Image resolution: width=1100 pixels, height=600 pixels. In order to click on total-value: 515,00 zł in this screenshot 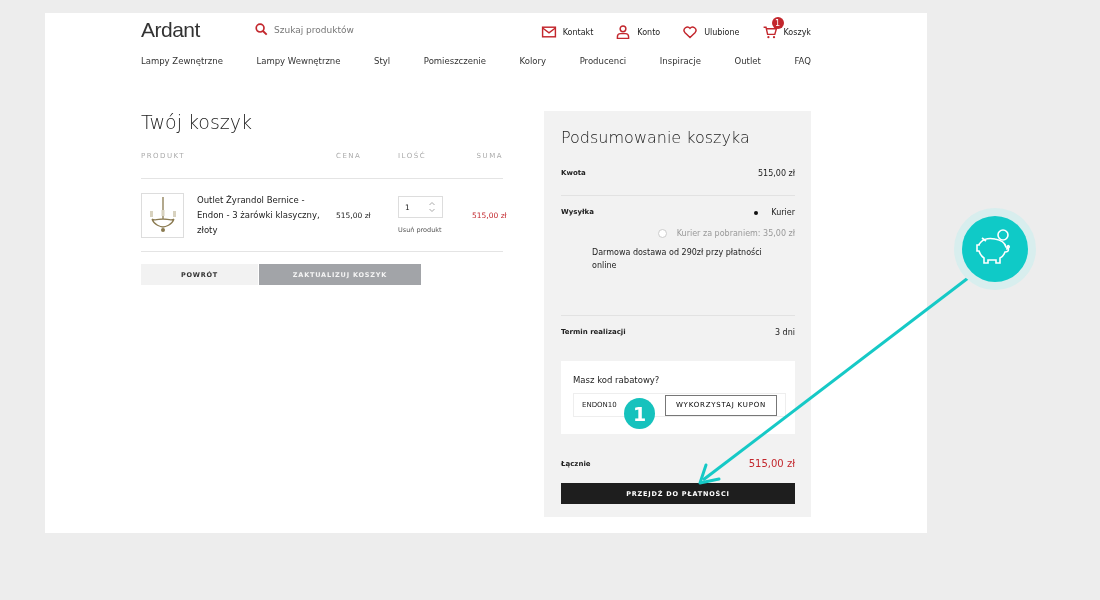, I will do `click(771, 463)`.